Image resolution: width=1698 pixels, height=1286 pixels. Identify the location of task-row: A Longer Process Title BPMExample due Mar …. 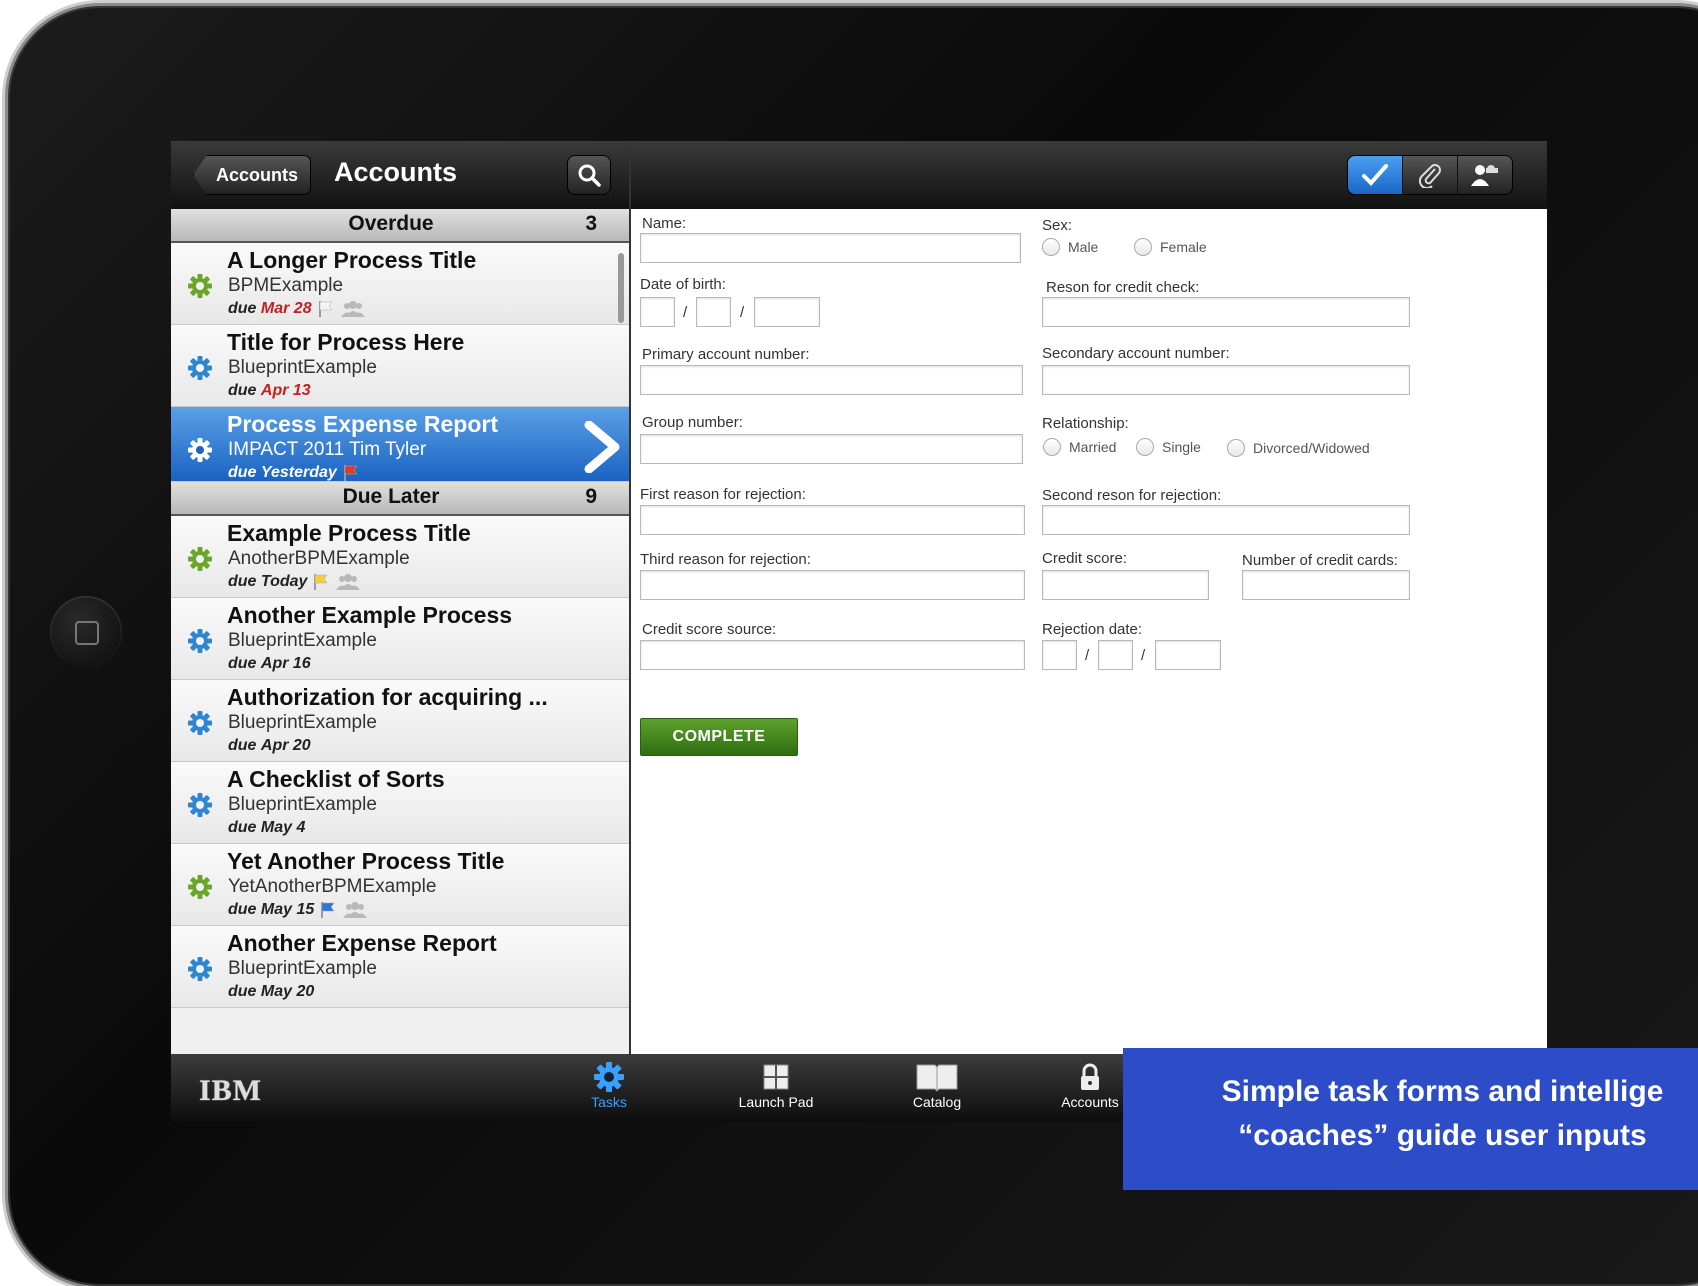
(400, 284).